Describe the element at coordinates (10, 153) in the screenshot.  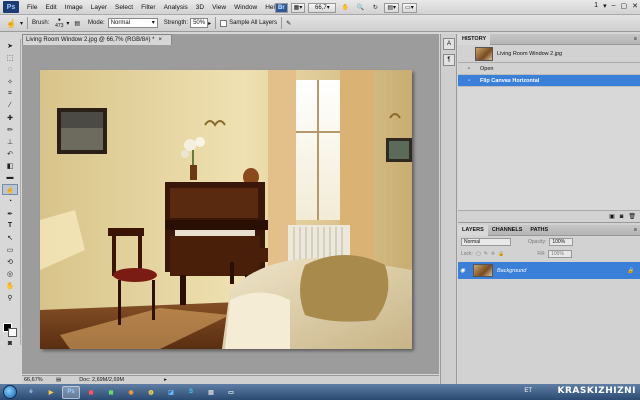
I see `history-brush-tool-icon: ↶` at that location.